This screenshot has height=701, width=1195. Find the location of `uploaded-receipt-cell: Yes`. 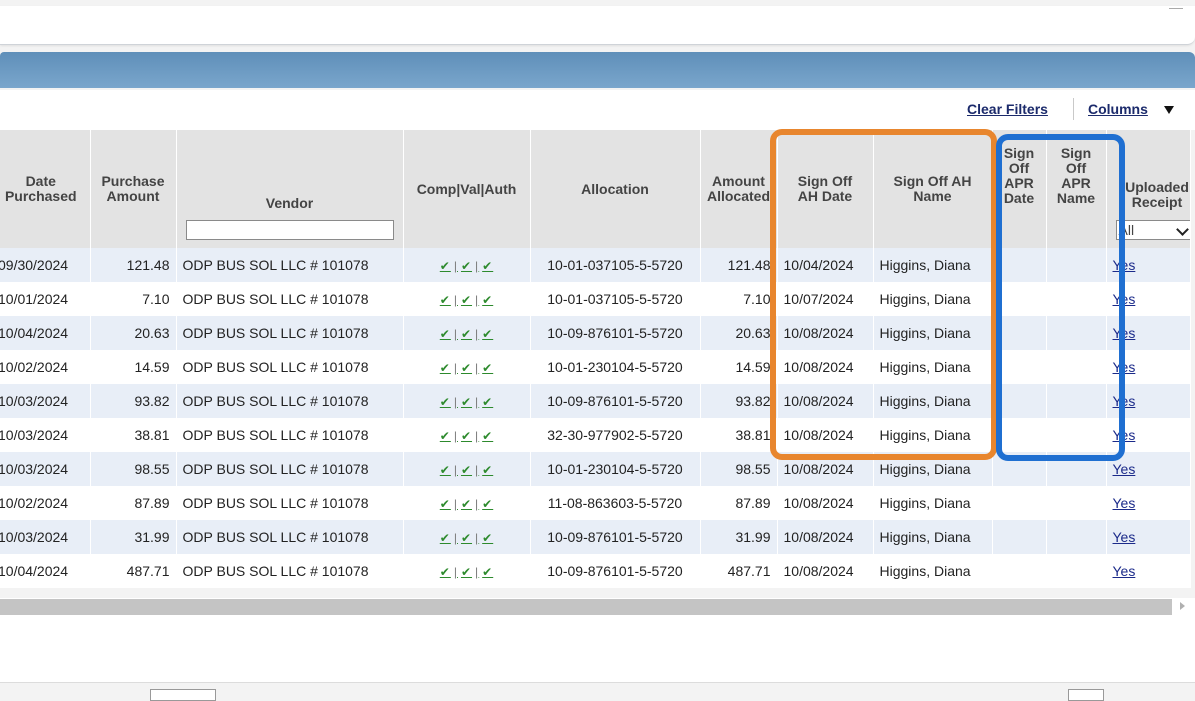

uploaded-receipt-cell: Yes is located at coordinates (1148, 469).